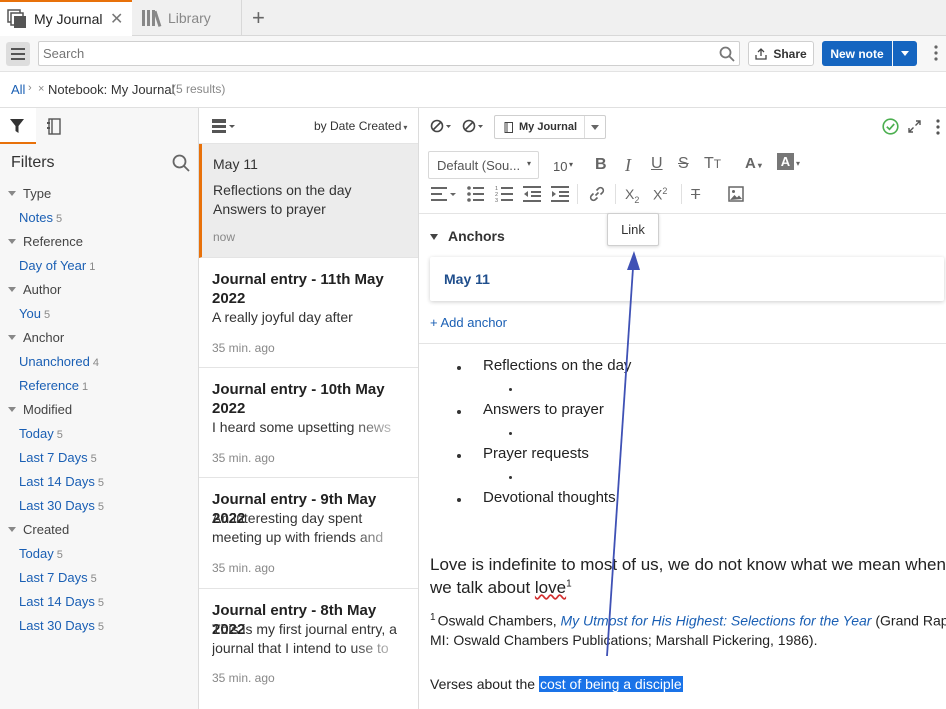 The height and width of the screenshot is (709, 946). What do you see at coordinates (298, 537) in the screenshot?
I see `note-preview: meeting up with friends and` at bounding box center [298, 537].